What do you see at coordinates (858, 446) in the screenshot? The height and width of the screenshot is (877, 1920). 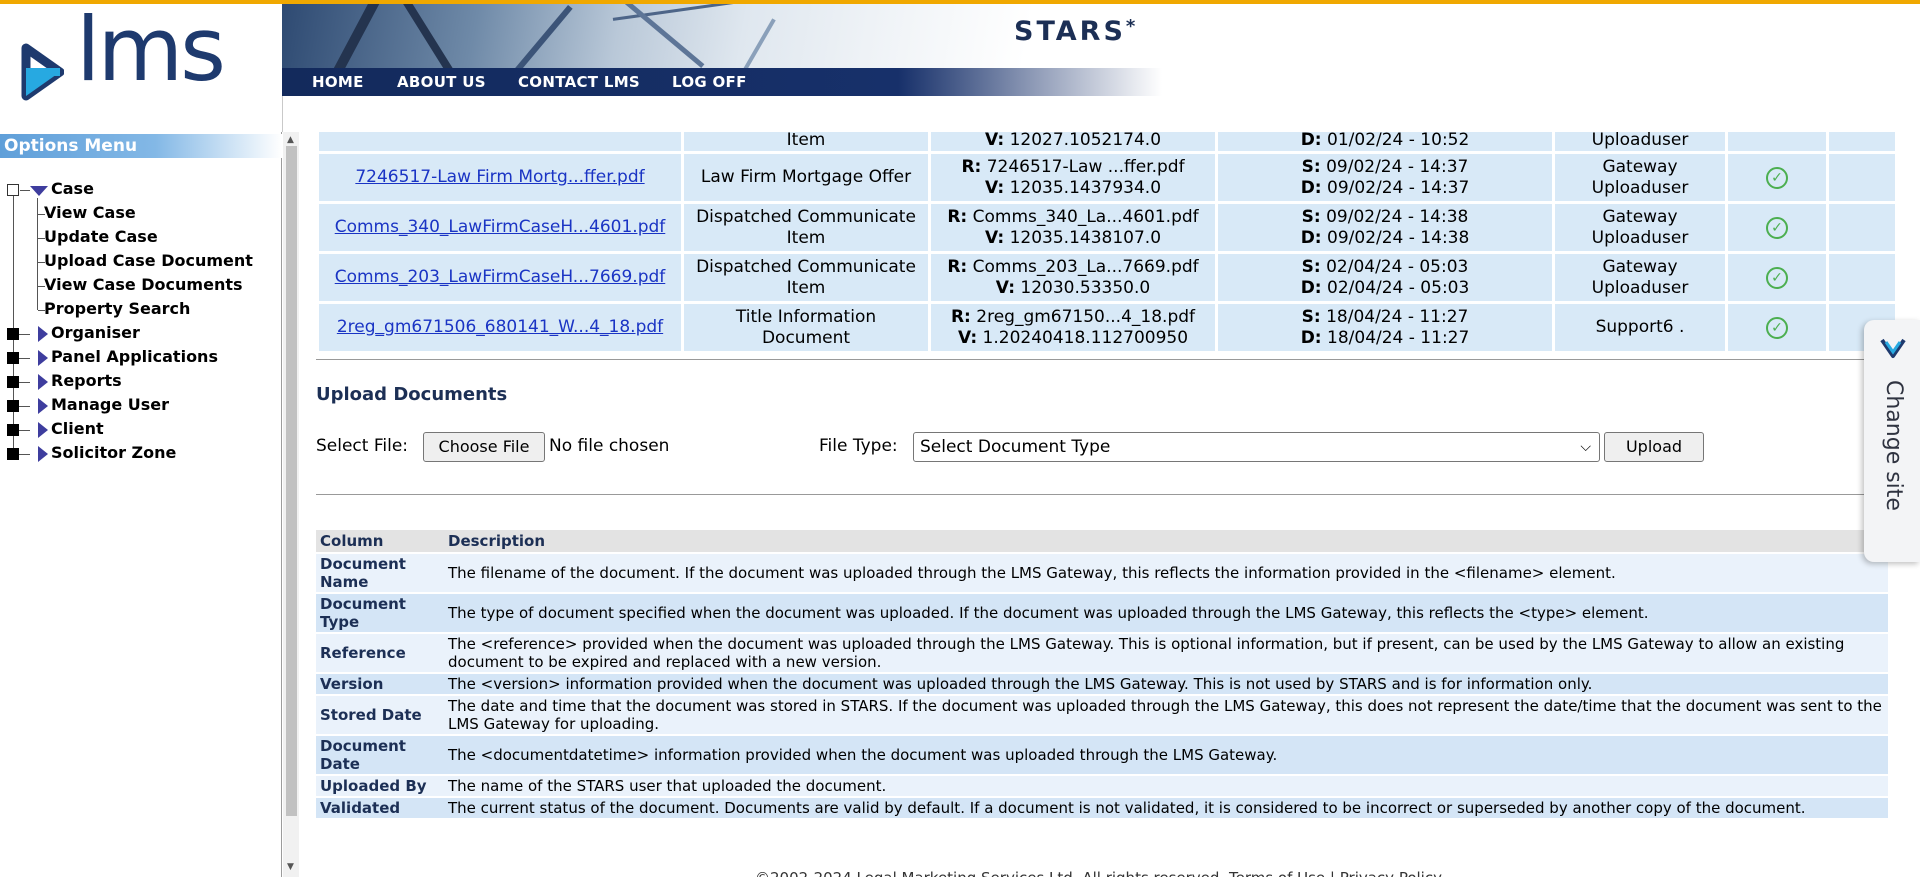 I see `file-type-label: File Type:` at bounding box center [858, 446].